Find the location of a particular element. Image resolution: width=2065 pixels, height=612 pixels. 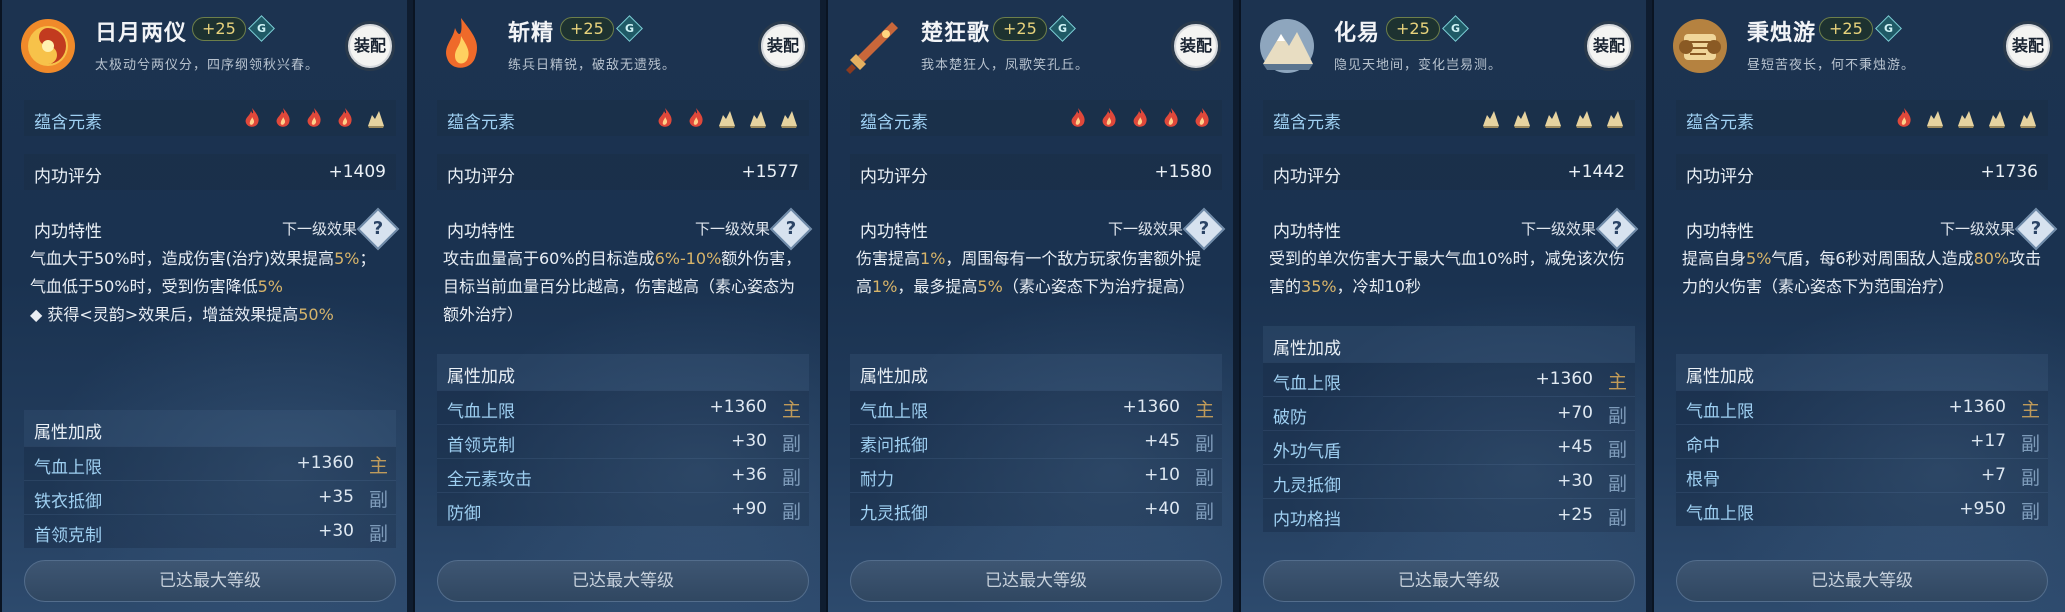

attribute-name: 命中 is located at coordinates (1703, 446).